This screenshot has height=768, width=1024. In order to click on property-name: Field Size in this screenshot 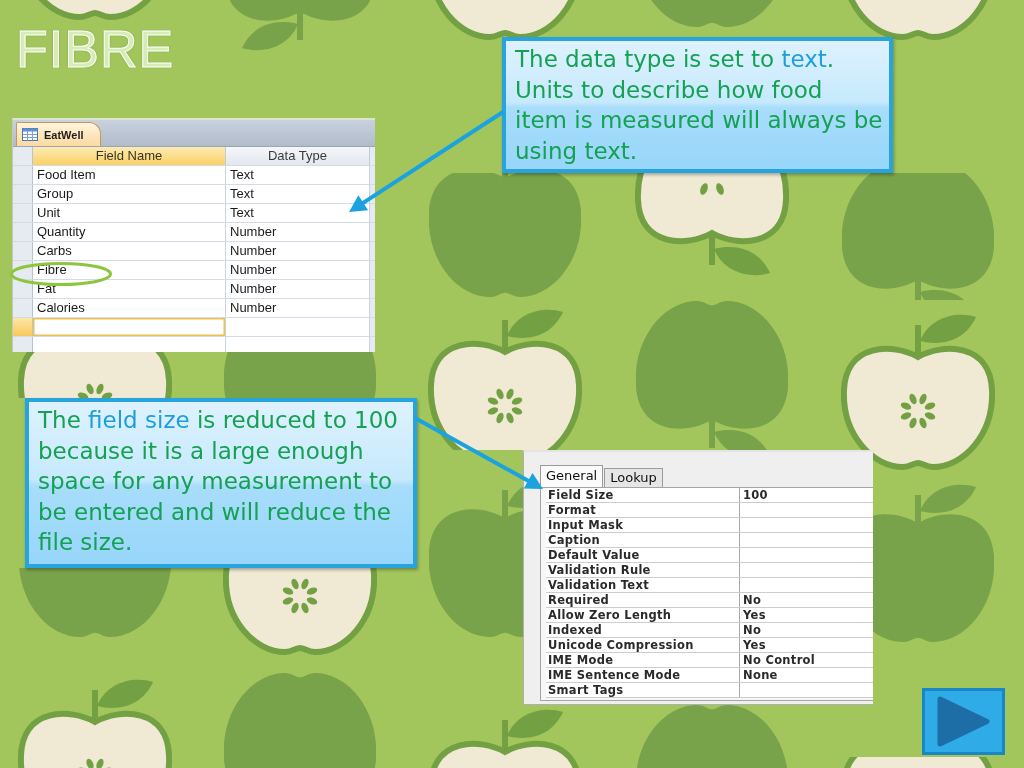, I will do `click(643, 495)`.